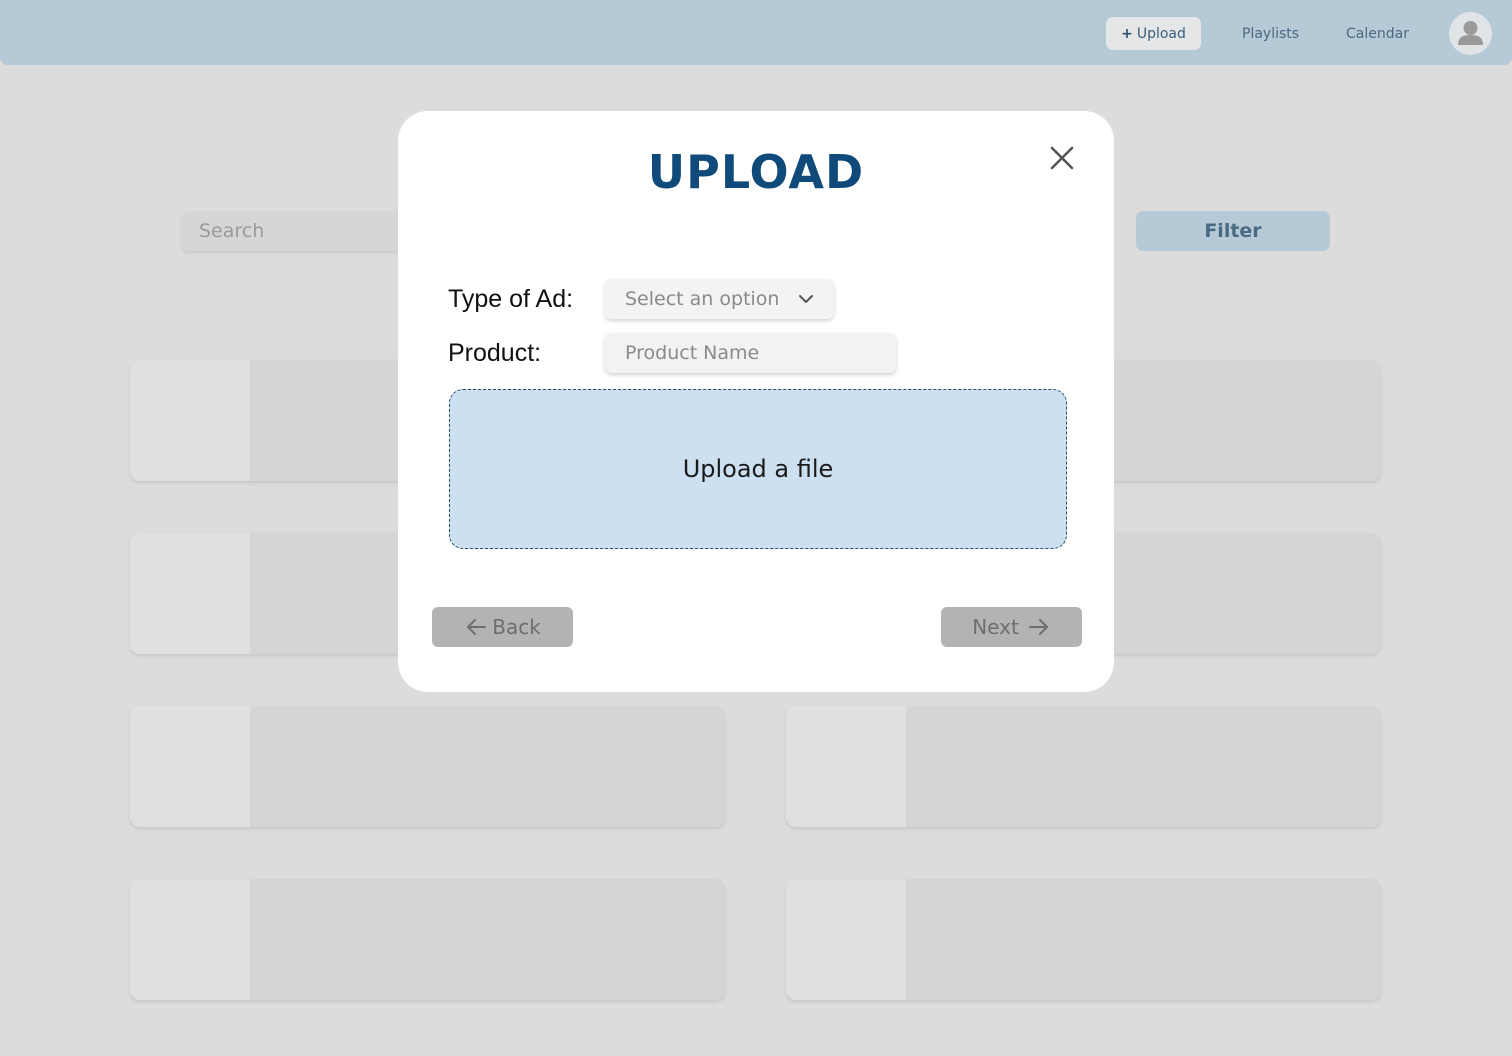  Describe the element at coordinates (511, 299) in the screenshot. I see `type-of-ad-label: Type of Ad:` at that location.